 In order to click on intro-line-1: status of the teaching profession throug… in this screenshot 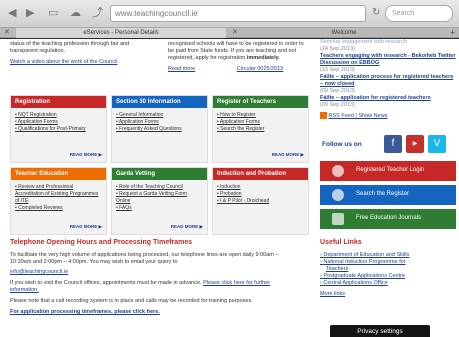, I will do `click(70, 44)`.